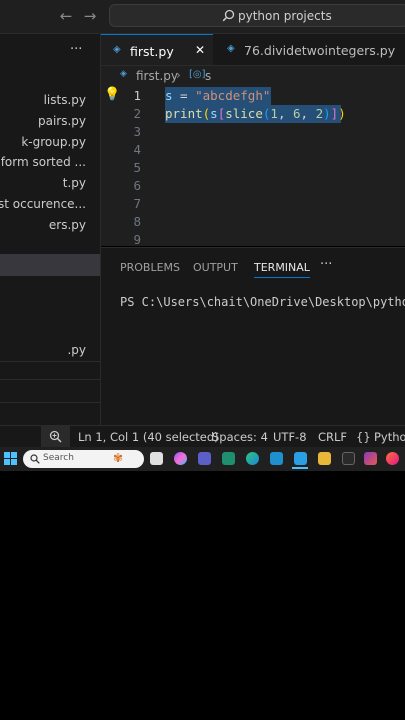  I want to click on windows-taskbar: Search ✾, so click(202, 459).